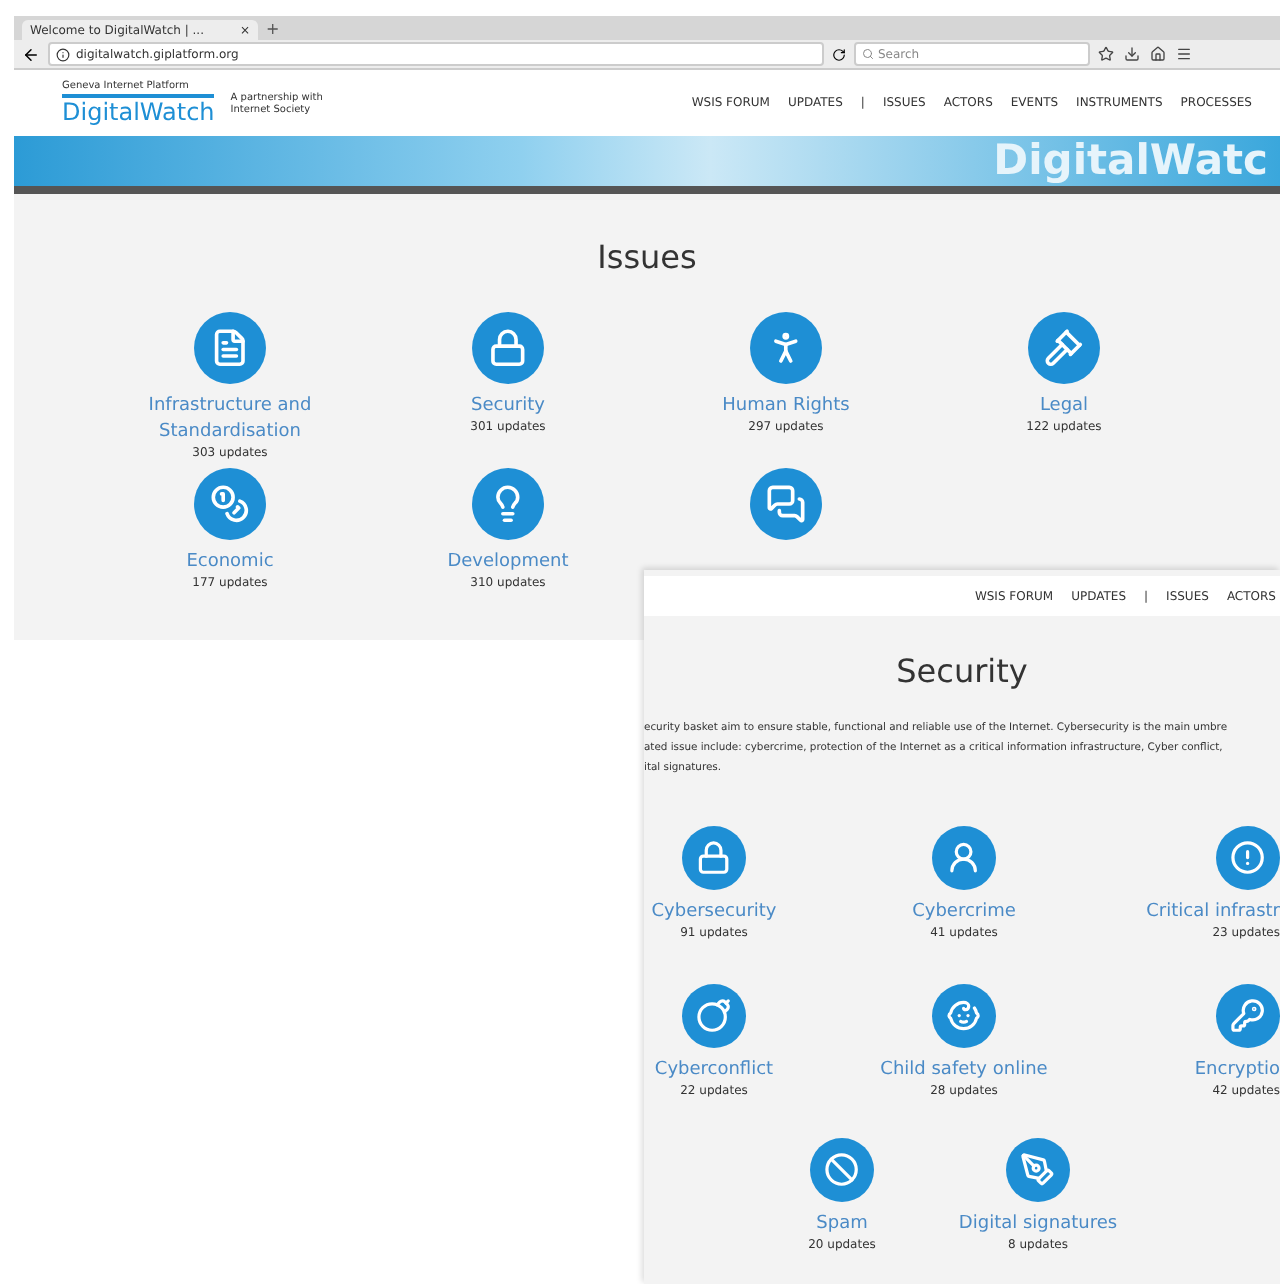 The width and height of the screenshot is (1280, 1284). I want to click on key-icon, so click(1248, 1016).